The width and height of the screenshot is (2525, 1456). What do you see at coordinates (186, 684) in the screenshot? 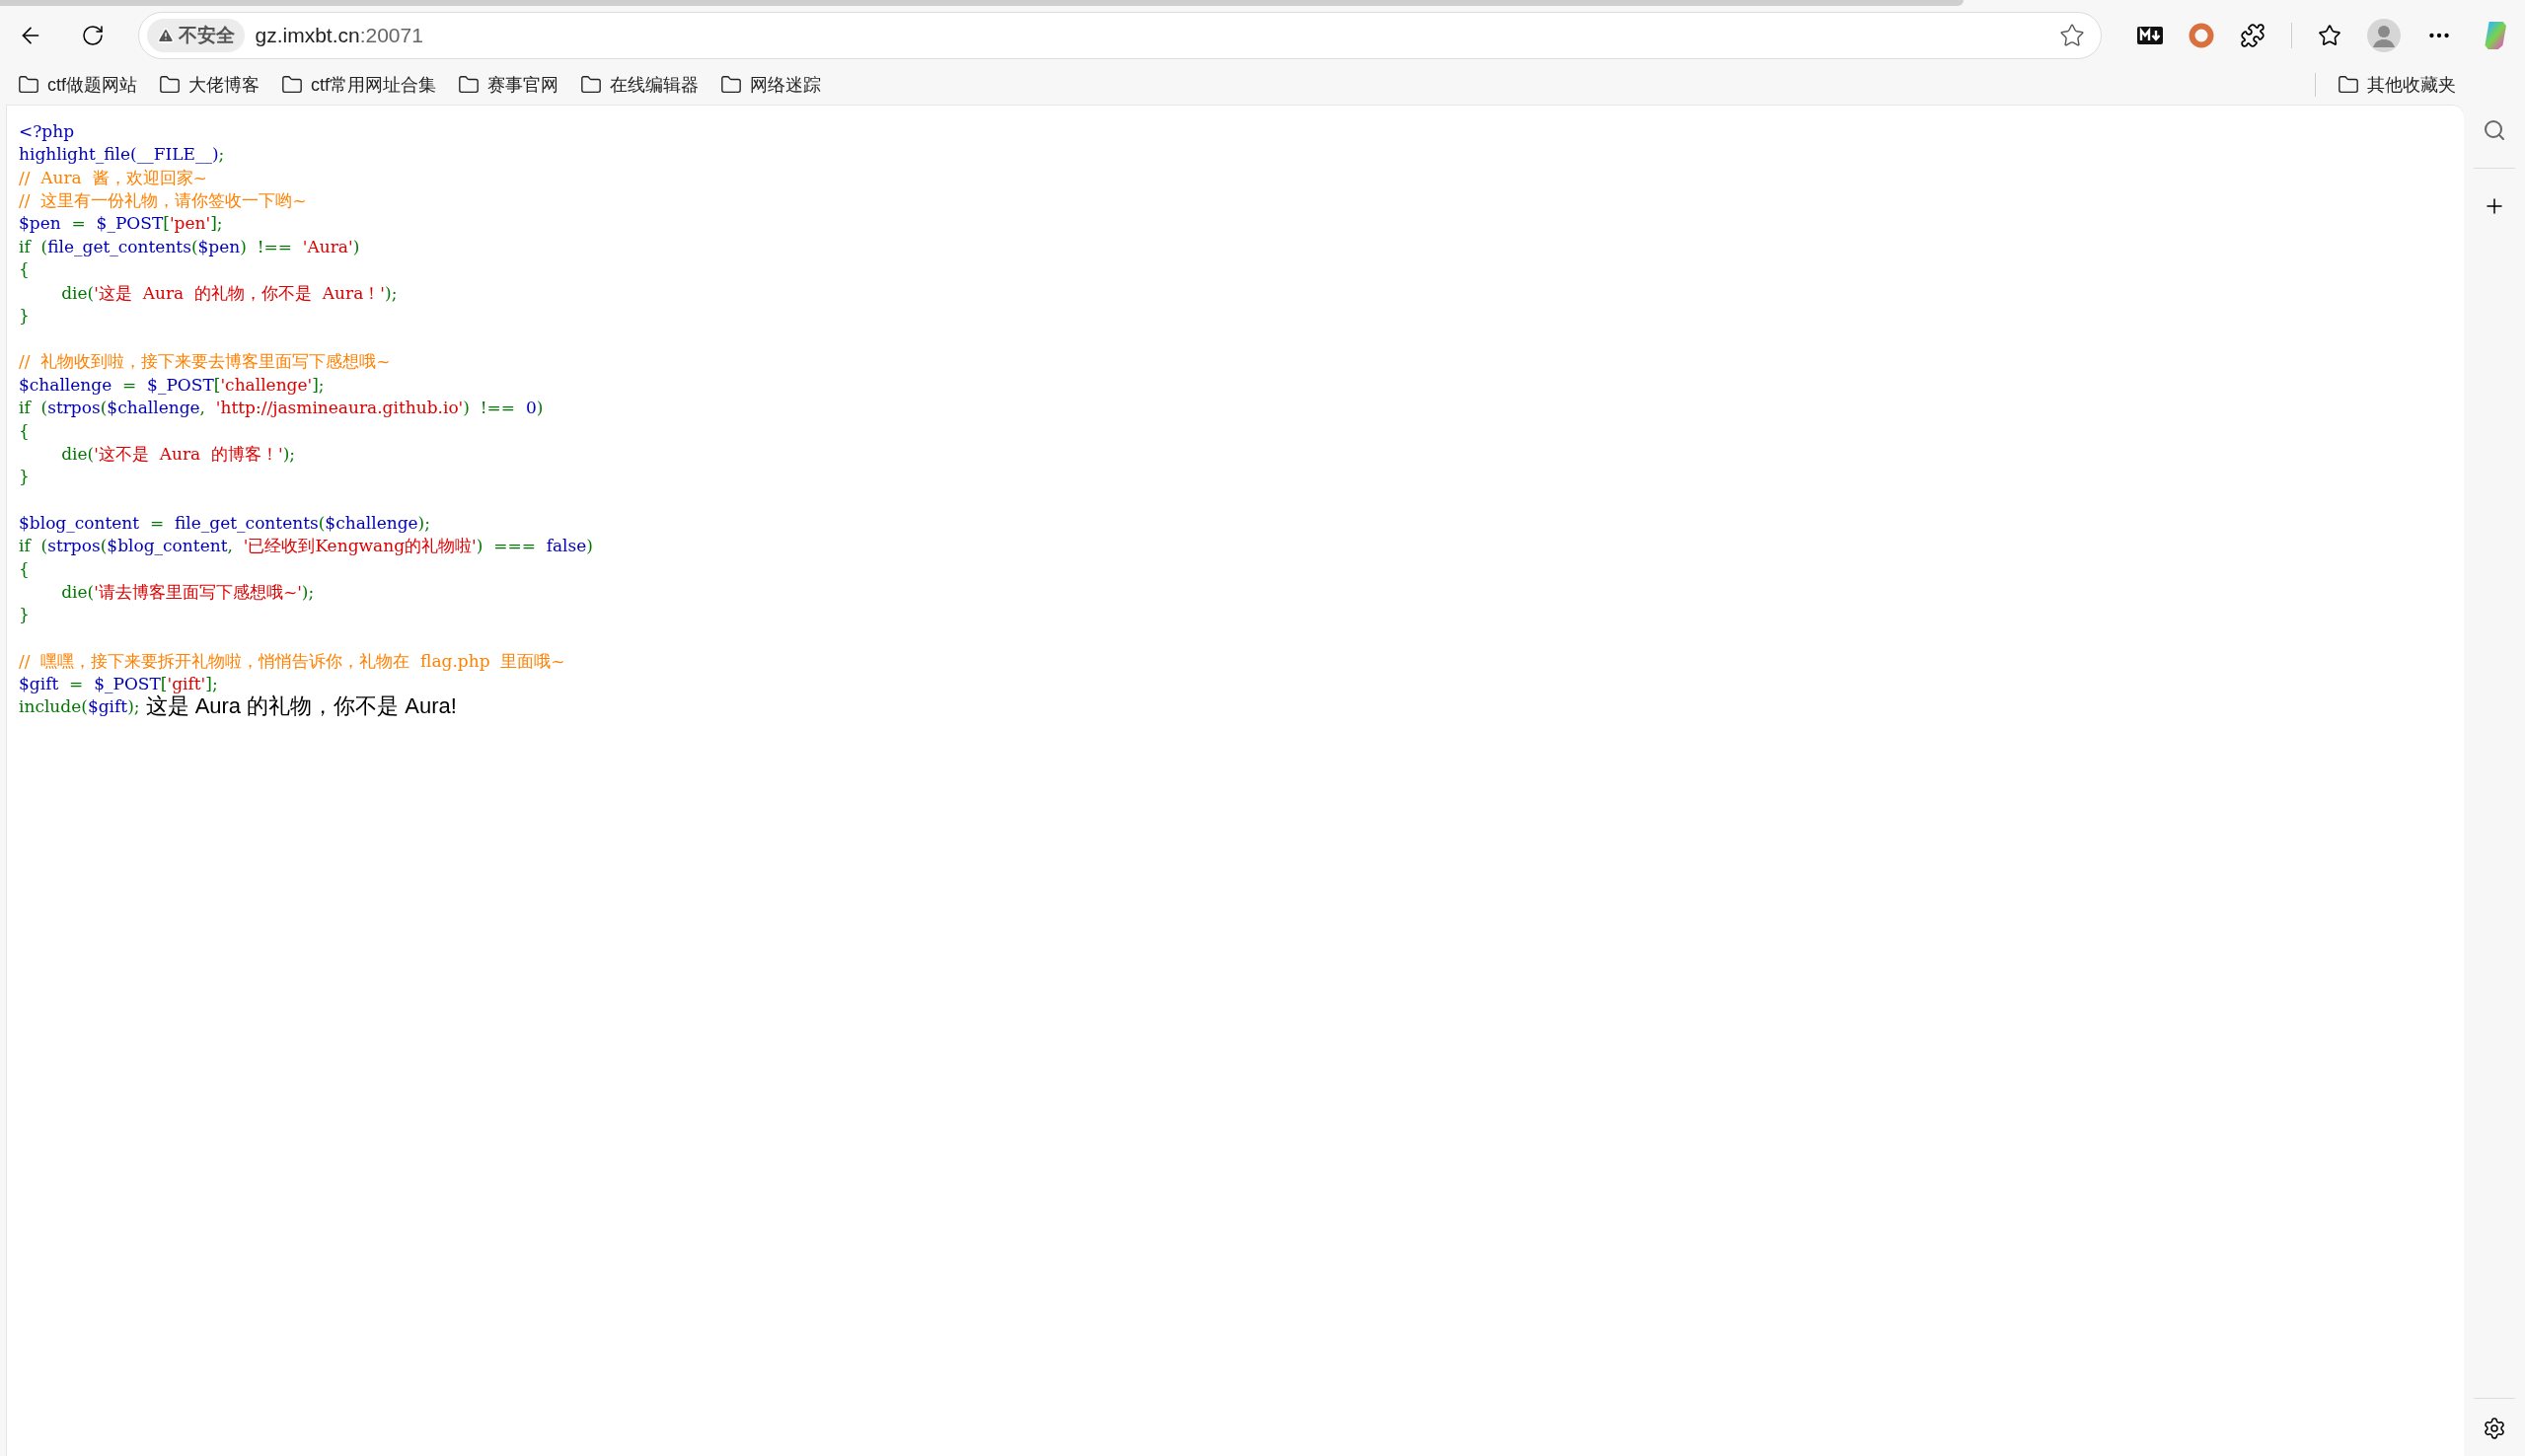
I see `code-string: 'gift'` at bounding box center [186, 684].